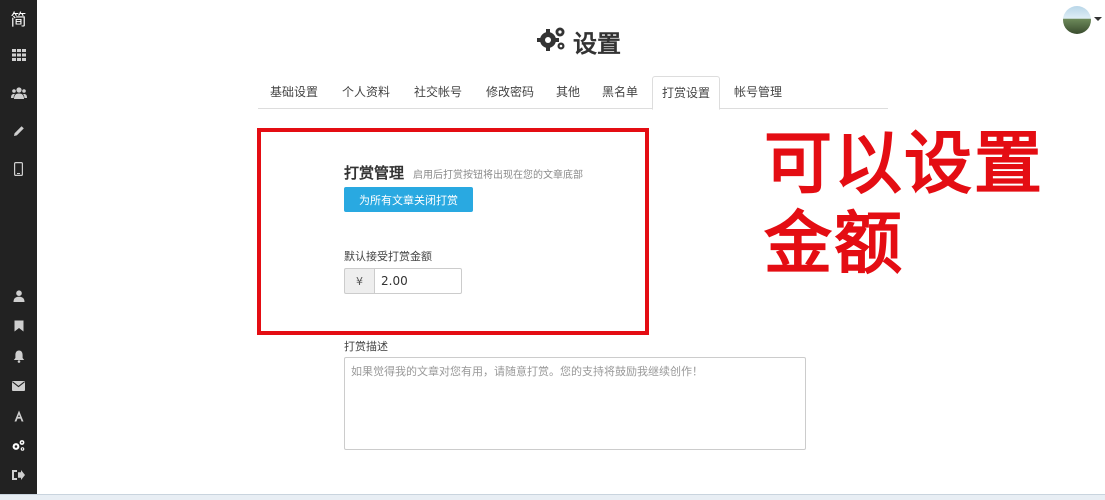  What do you see at coordinates (18, 296) in the screenshot?
I see `user-icon` at bounding box center [18, 296].